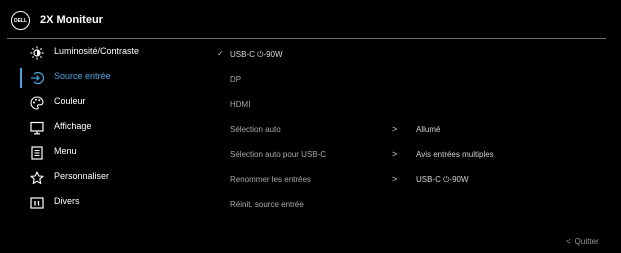  I want to click on sidebar-item-brightness-contrast: Luminosité/Contraste, so click(95, 53).